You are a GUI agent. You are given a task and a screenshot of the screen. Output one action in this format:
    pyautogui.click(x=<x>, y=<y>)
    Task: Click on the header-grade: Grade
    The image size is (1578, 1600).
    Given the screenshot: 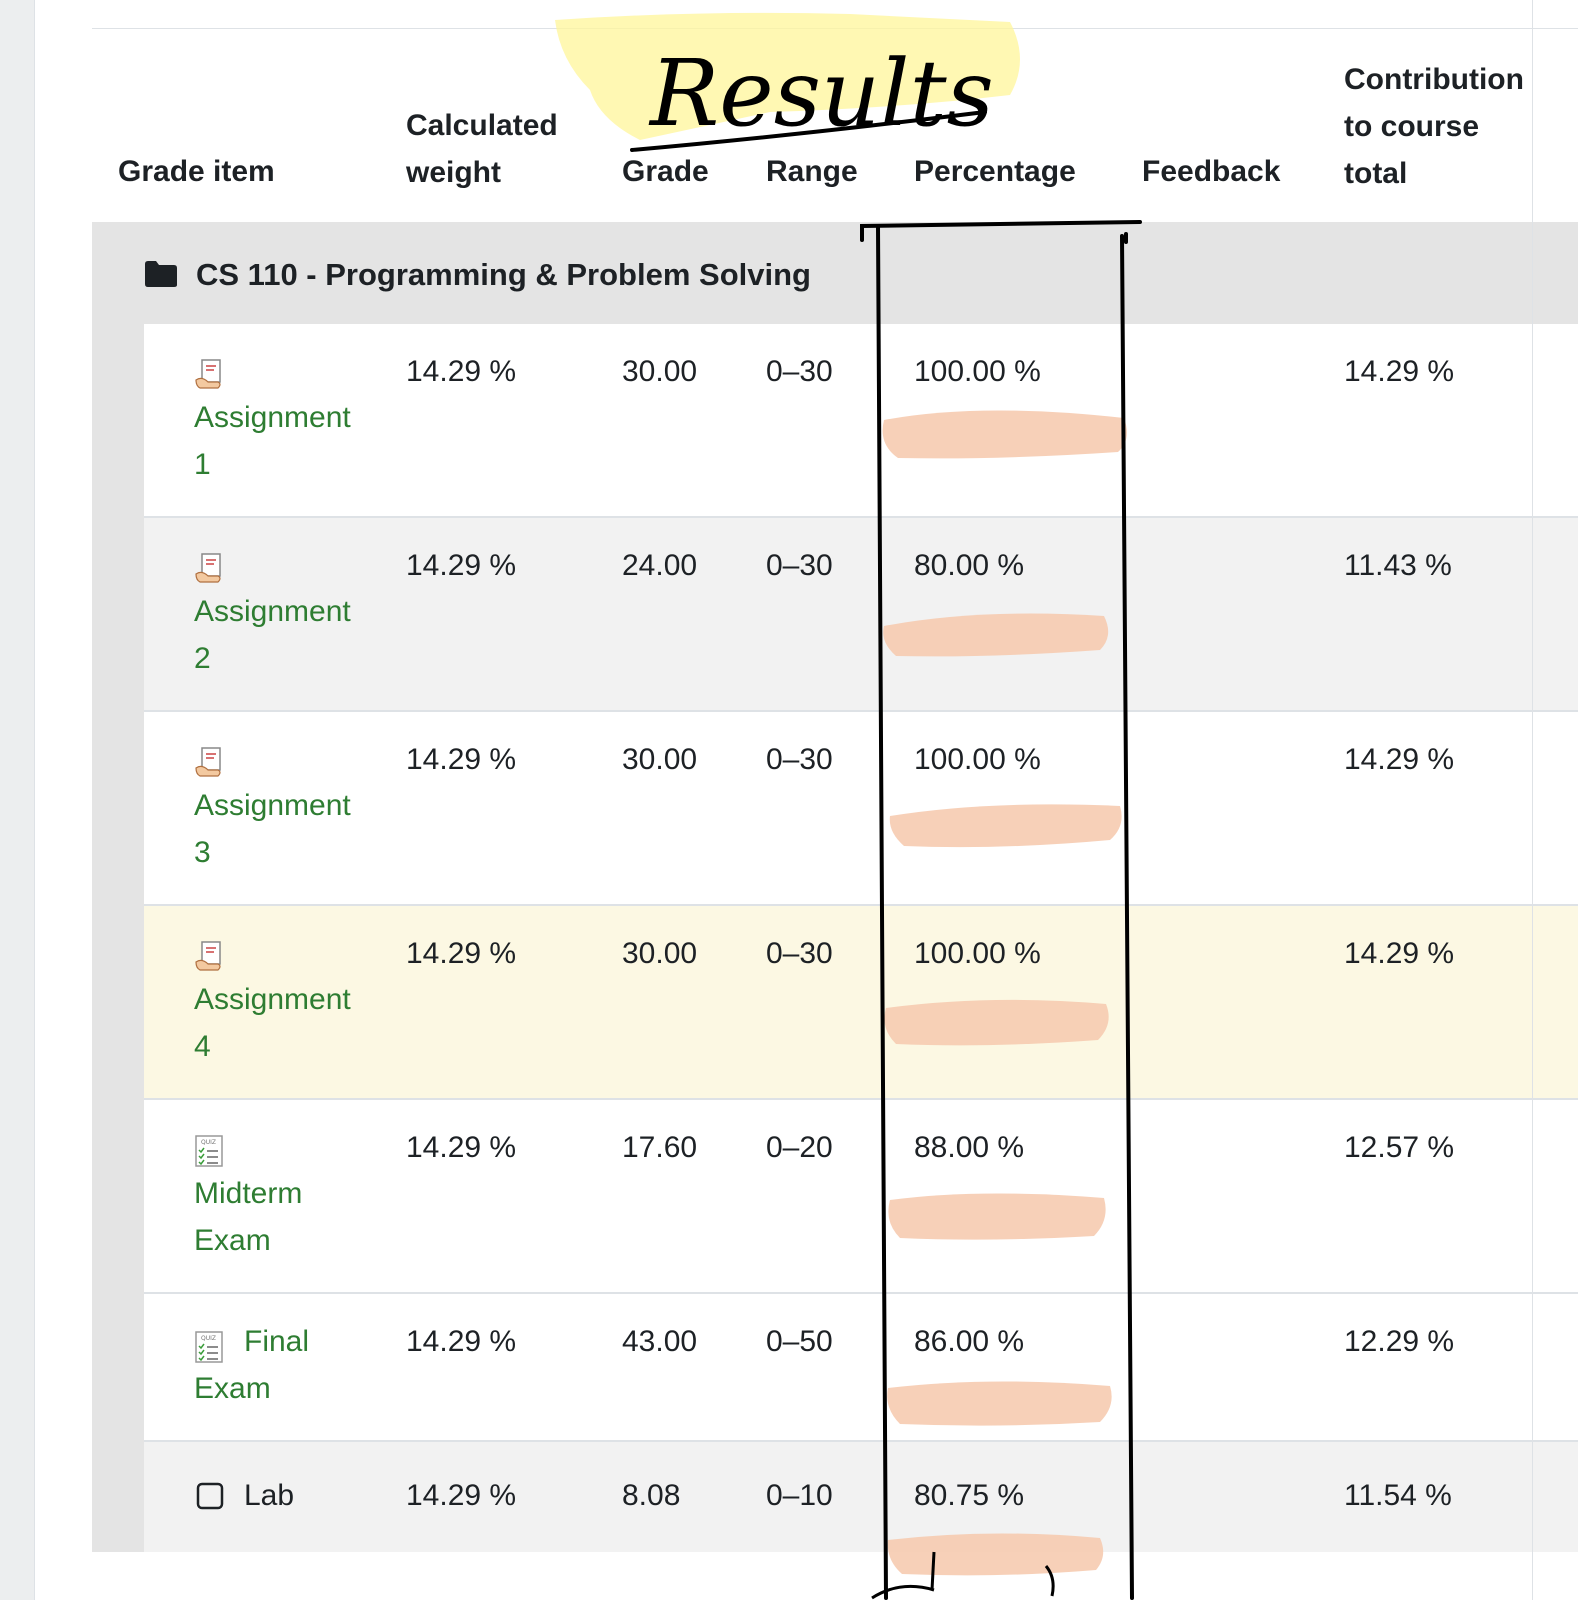 What is the action you would take?
    pyautogui.click(x=665, y=171)
    